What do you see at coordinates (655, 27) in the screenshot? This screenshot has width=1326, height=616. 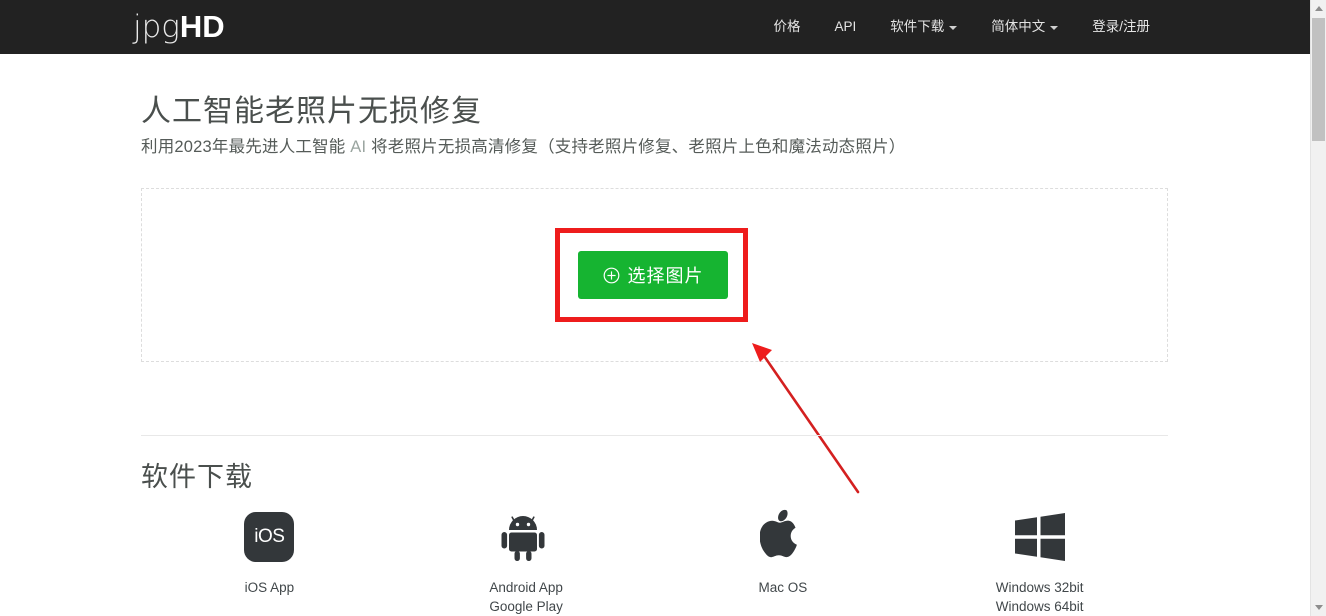 I see `site-header: jpgHD 价格 API 软件下载 简体中文 登录/注册` at bounding box center [655, 27].